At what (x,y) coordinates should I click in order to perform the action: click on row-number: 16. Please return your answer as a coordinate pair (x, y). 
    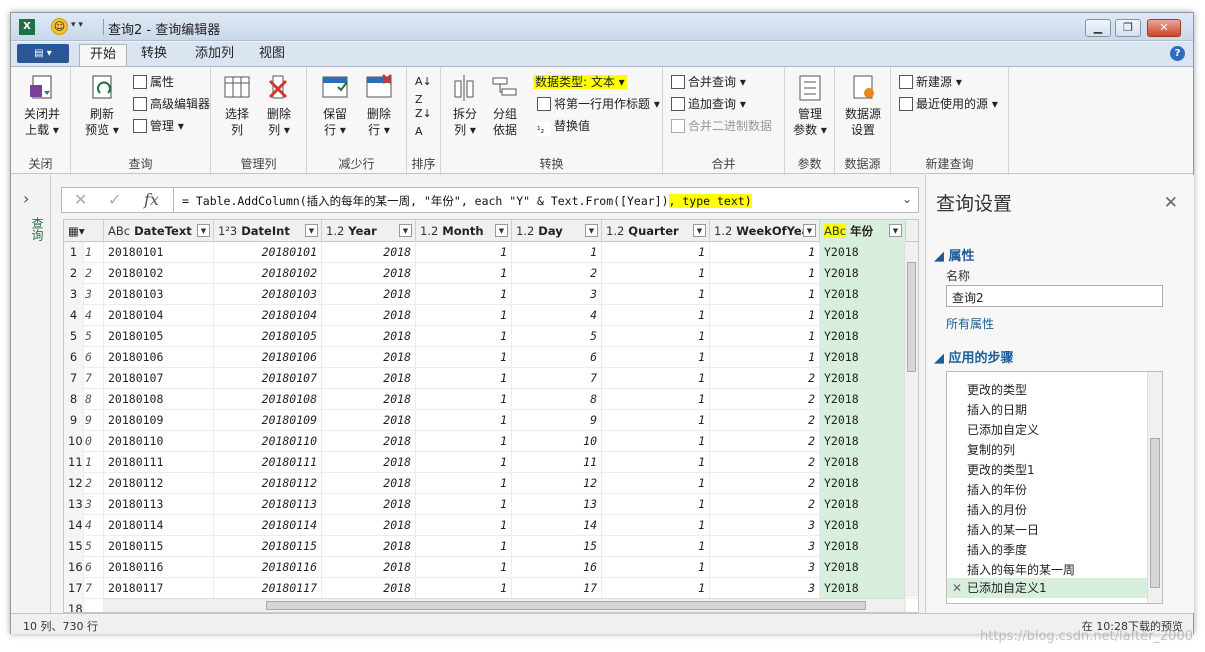
    Looking at the image, I should click on (74, 567).